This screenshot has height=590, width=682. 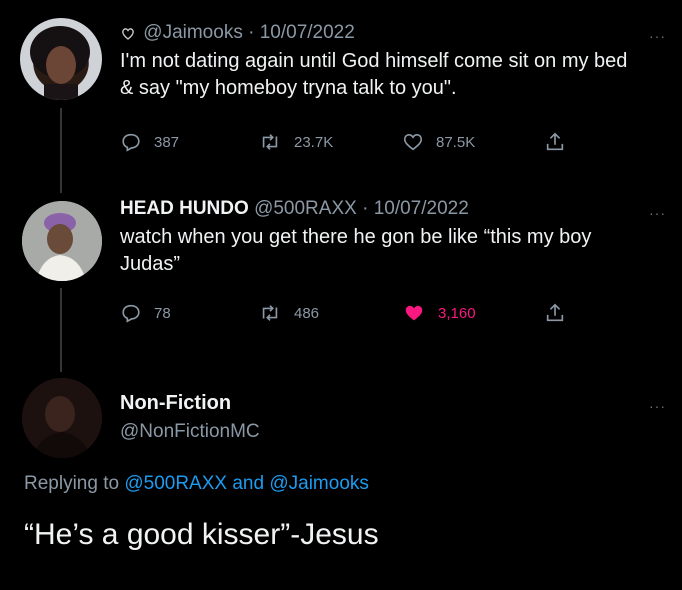 I want to click on tweet-header: HEAD HUNDO @500RAXX · 10/07/2022, so click(x=294, y=208).